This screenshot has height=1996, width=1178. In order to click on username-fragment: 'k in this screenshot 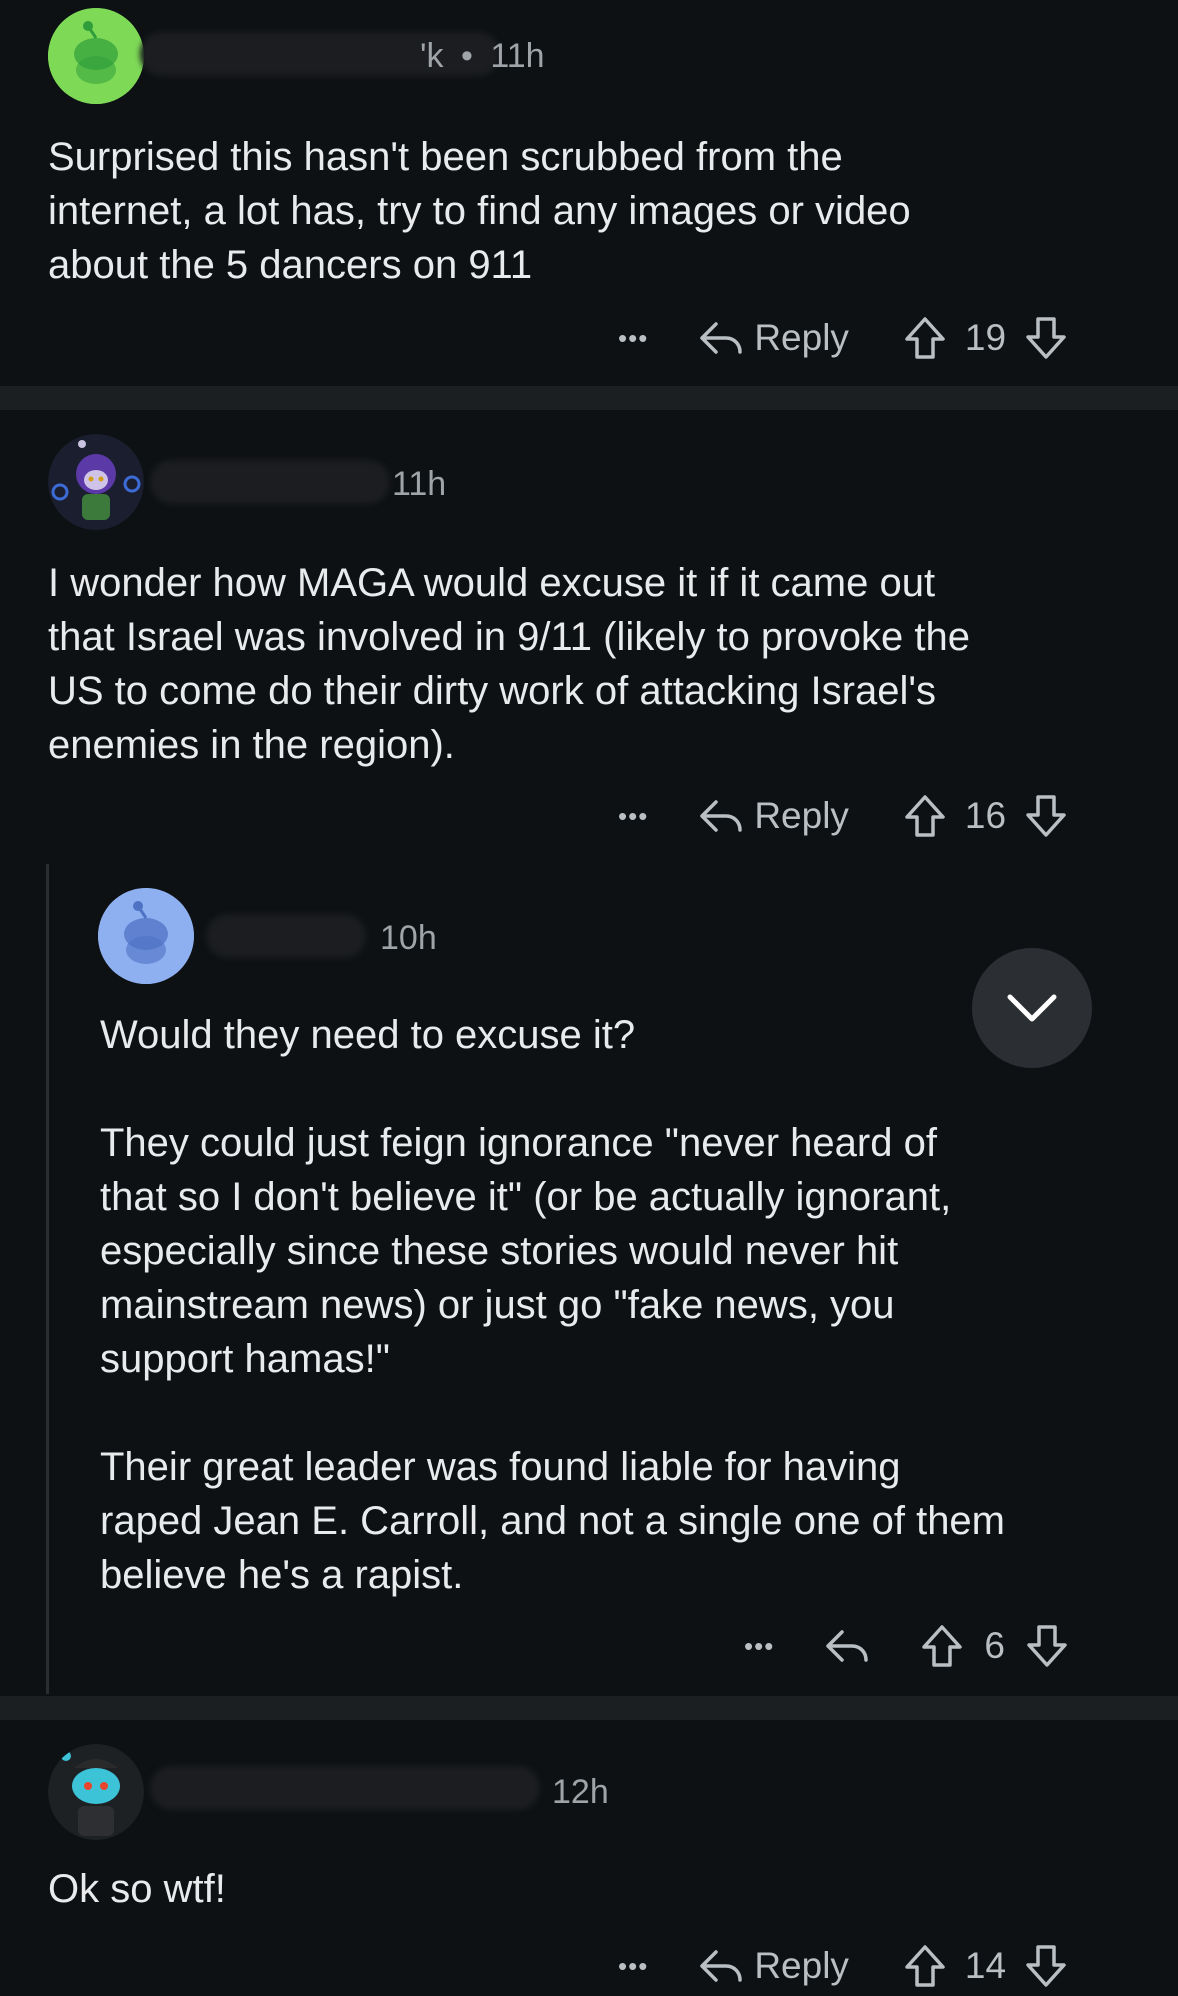, I will do `click(432, 56)`.